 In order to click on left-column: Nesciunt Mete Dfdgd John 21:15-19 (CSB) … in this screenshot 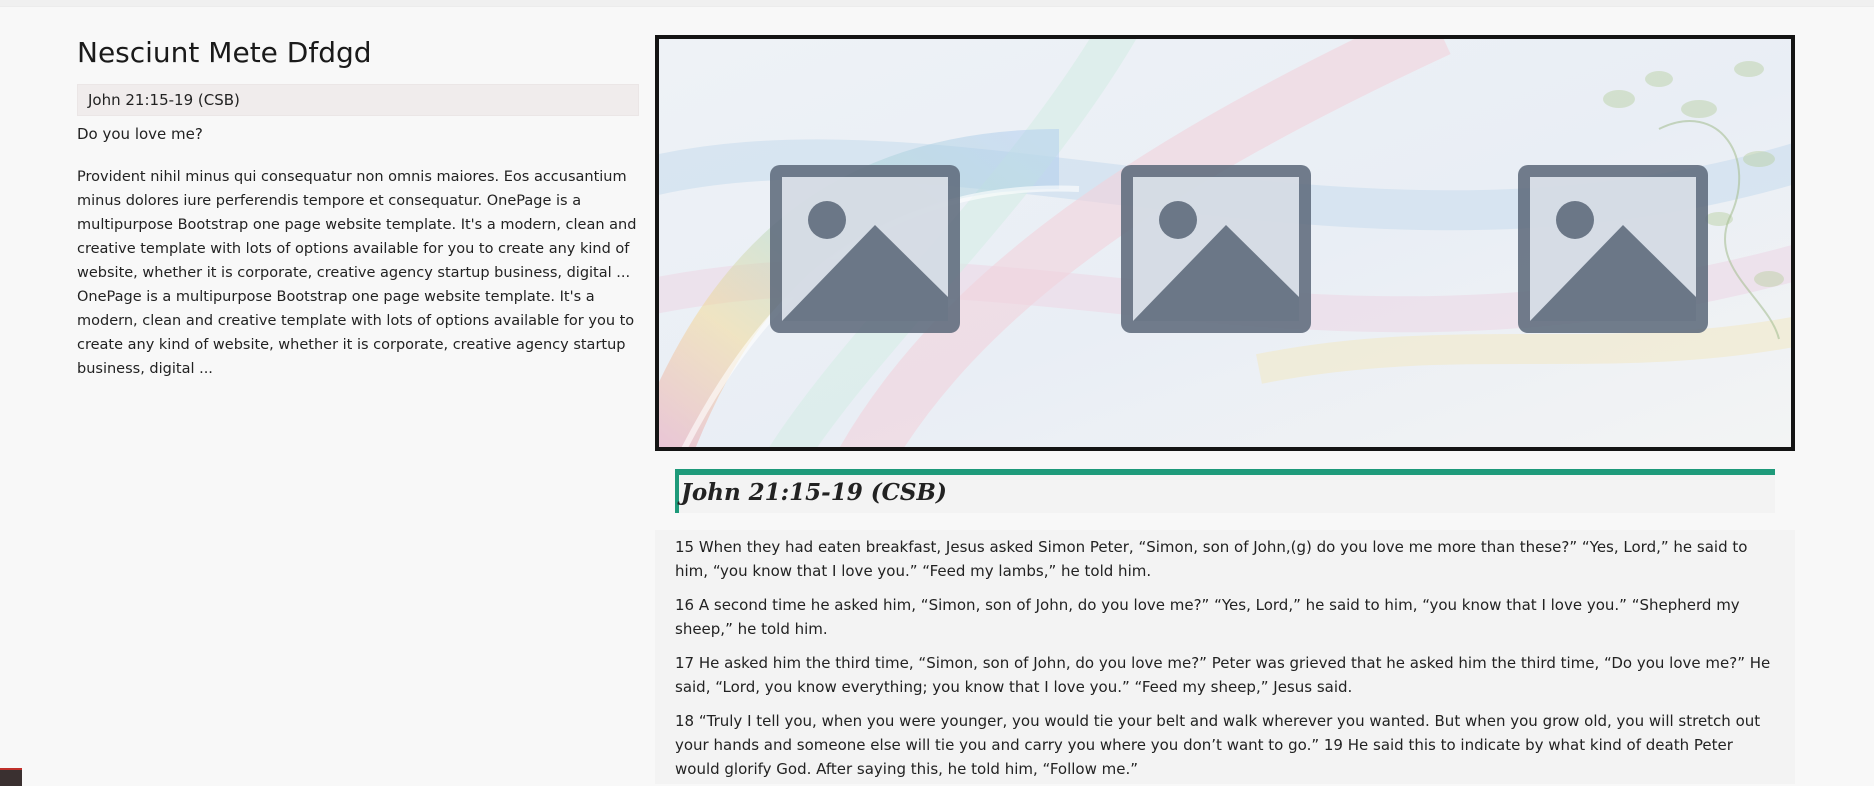, I will do `click(358, 208)`.